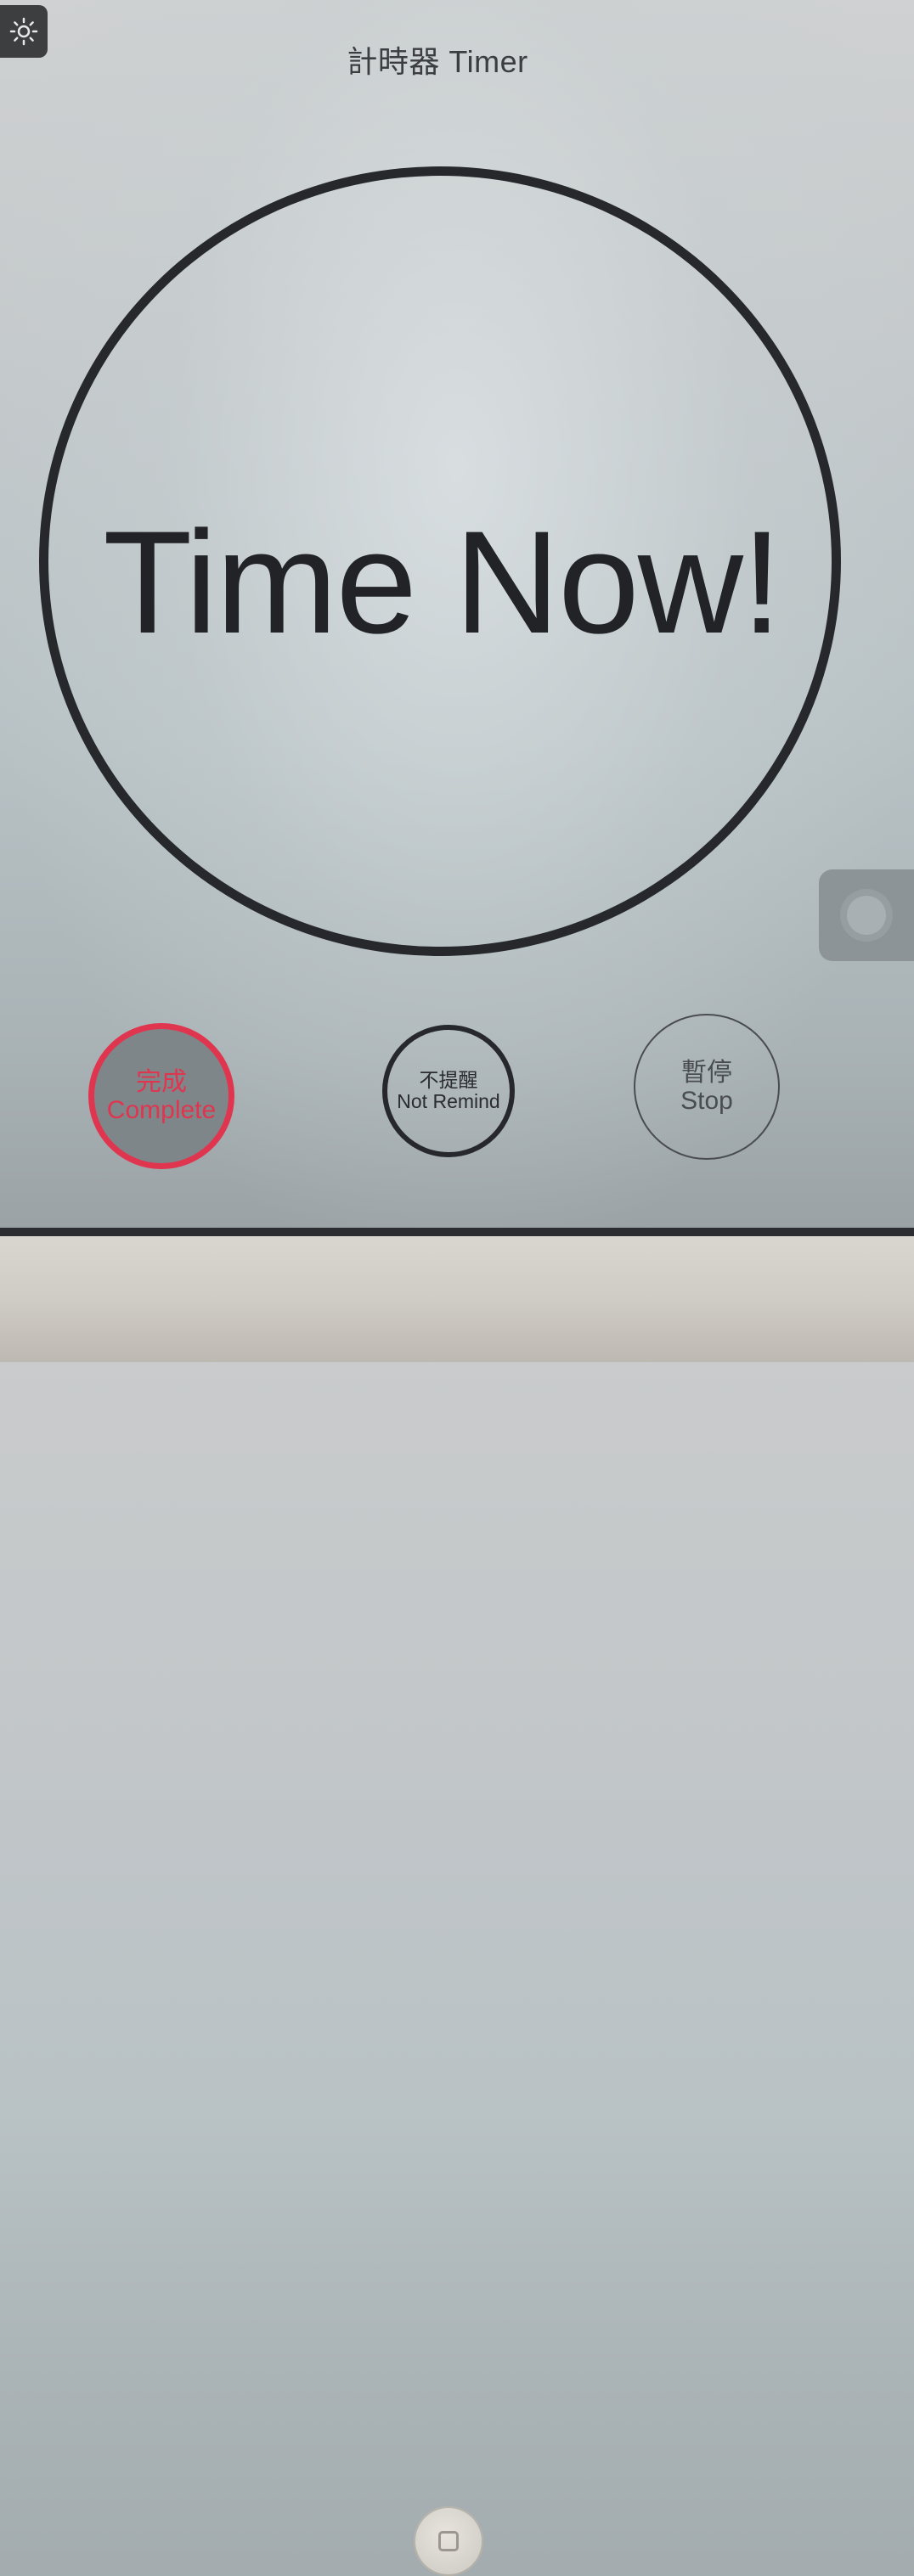 This screenshot has height=2576, width=914. Describe the element at coordinates (438, 61) in the screenshot. I see `page-title: 計時器 Timer` at that location.